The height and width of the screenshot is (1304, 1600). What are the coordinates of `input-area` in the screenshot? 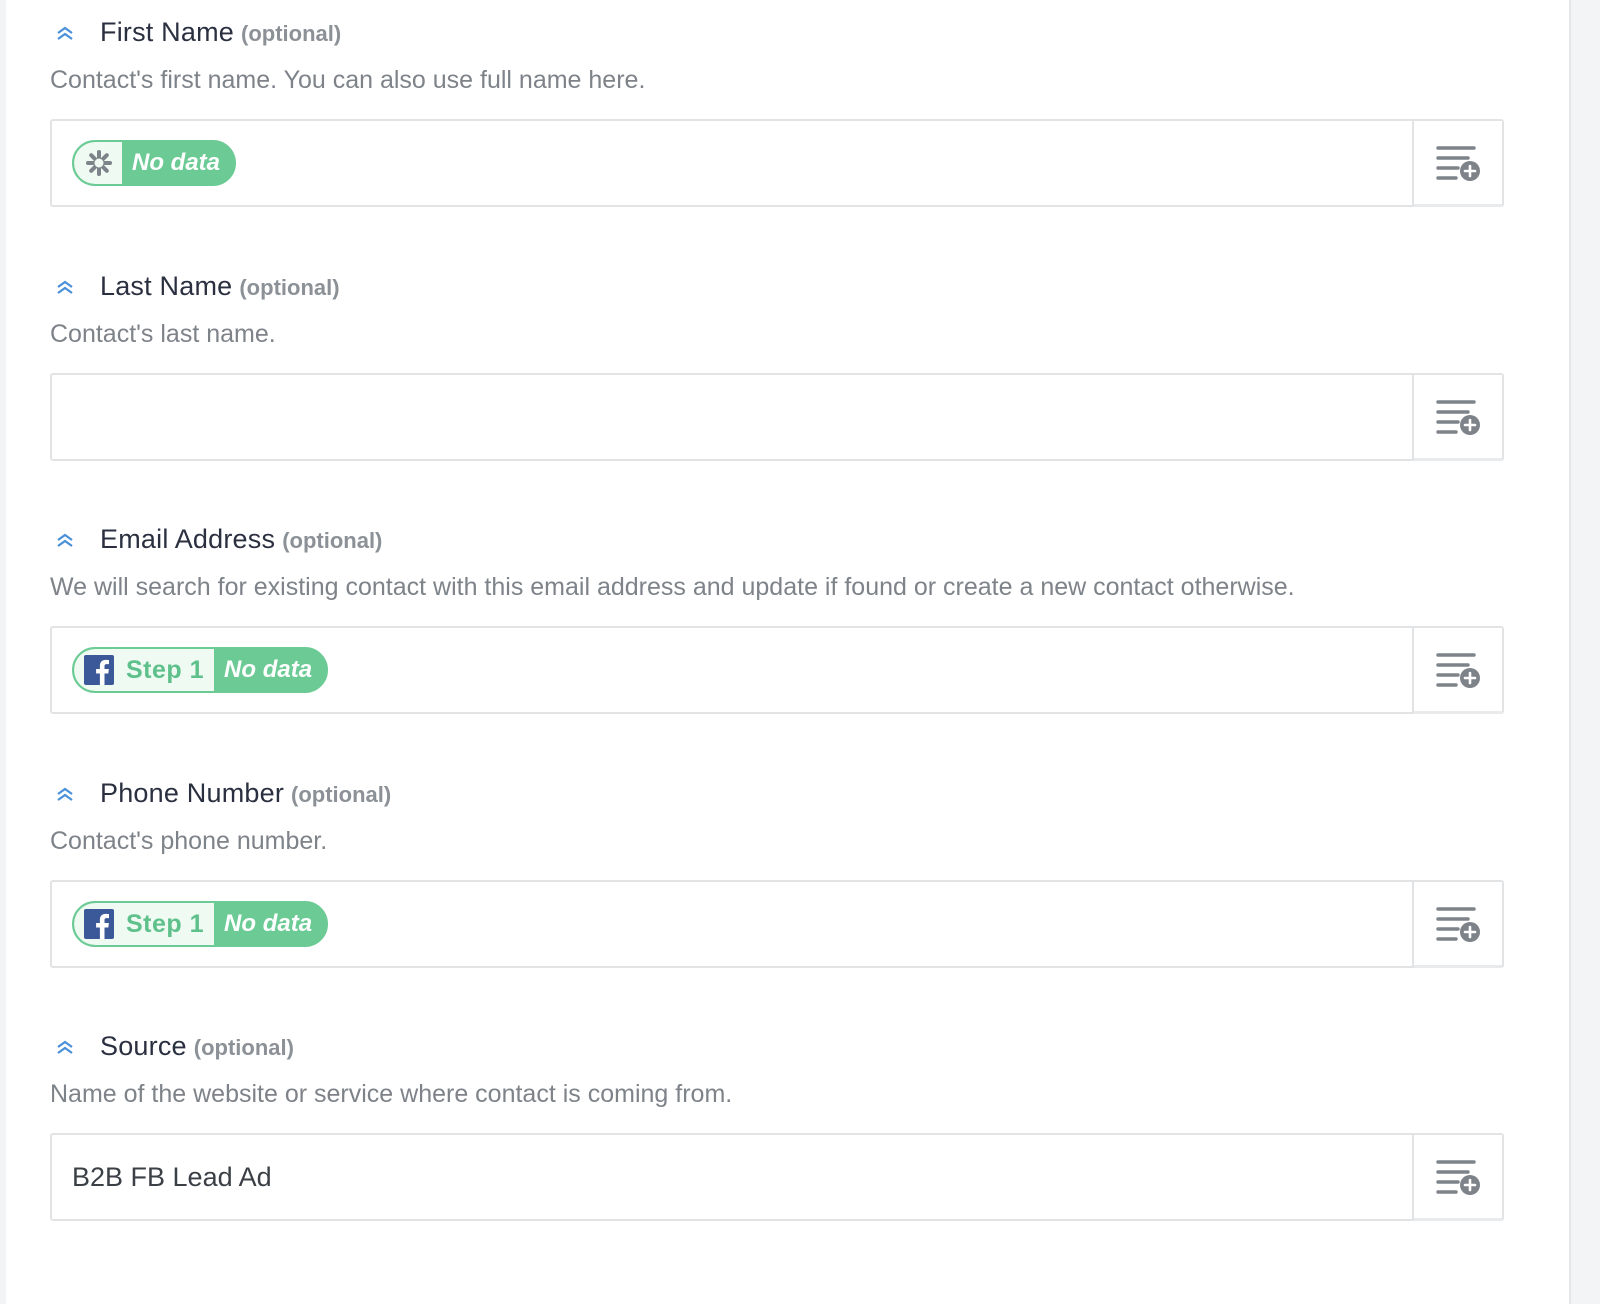 It's located at (733, 417).